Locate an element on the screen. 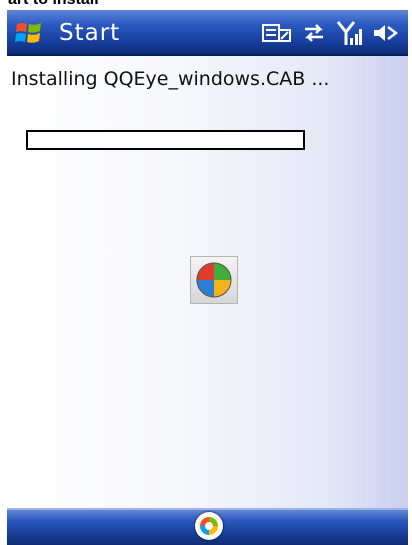  pie-glyph is located at coordinates (214, 280).